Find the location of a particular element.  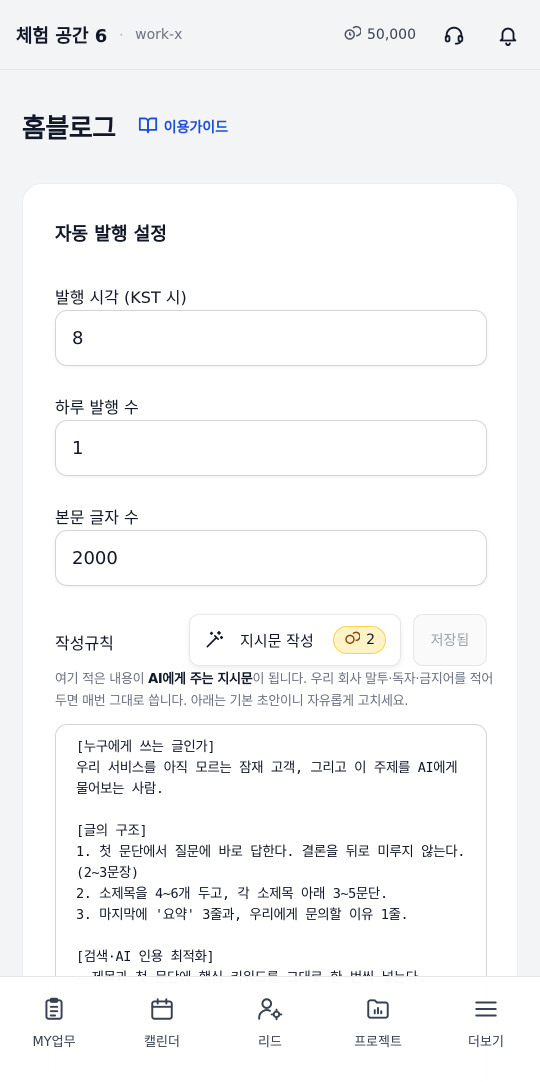

nav-item-more: 더보기 is located at coordinates (486, 1029).